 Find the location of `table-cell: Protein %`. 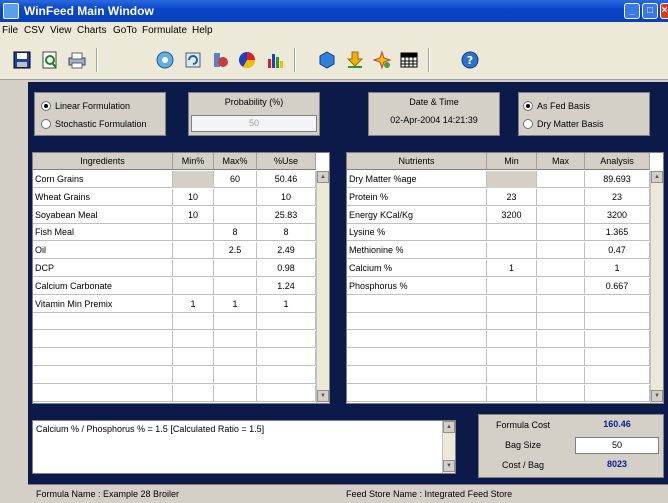

table-cell: Protein % is located at coordinates (417, 197).